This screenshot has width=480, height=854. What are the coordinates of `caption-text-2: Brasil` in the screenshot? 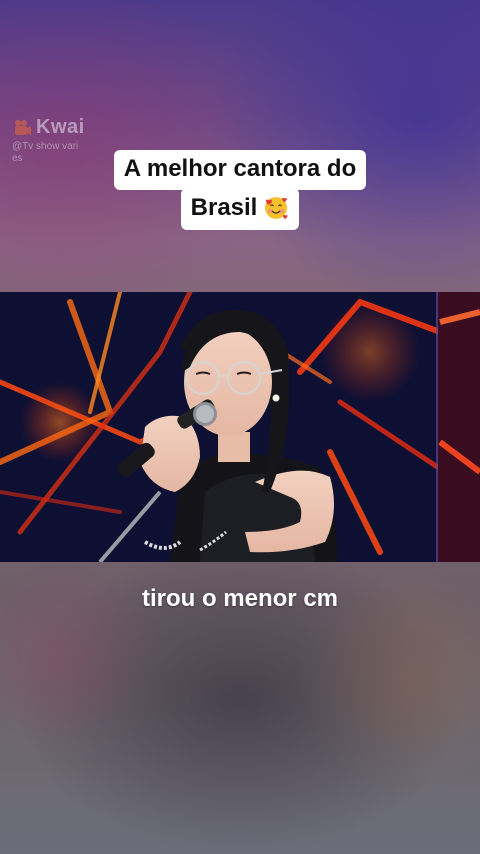 It's located at (224, 207).